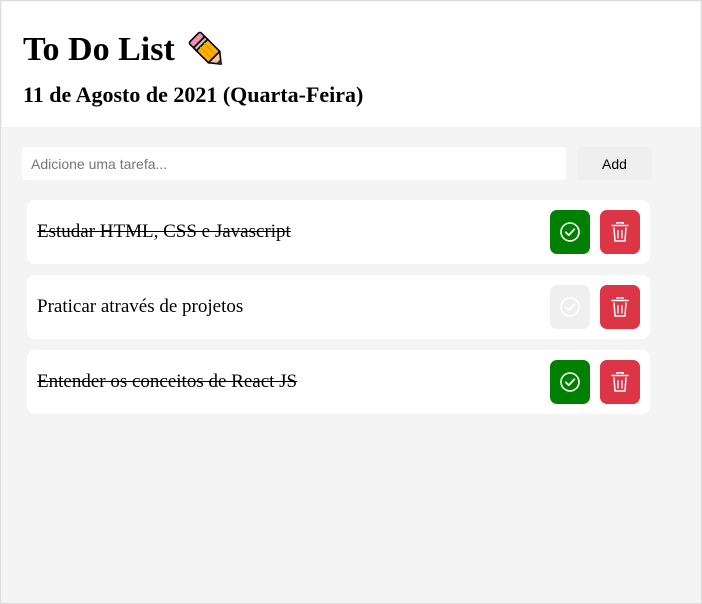 This screenshot has width=702, height=604. What do you see at coordinates (99, 49) in the screenshot?
I see `title-text: To Do List` at bounding box center [99, 49].